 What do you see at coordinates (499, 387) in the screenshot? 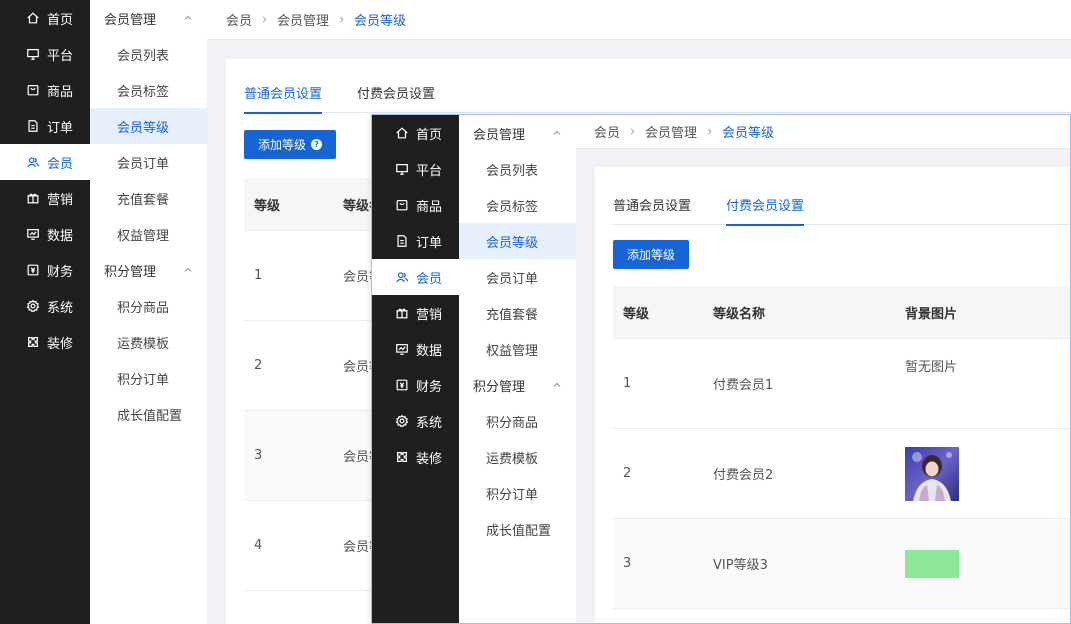
I see `submenu-group-label: 积分管理` at bounding box center [499, 387].